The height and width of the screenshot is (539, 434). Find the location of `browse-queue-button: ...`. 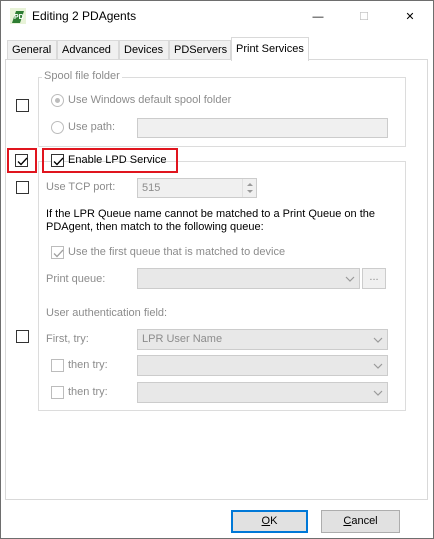

browse-queue-button: ... is located at coordinates (374, 278).